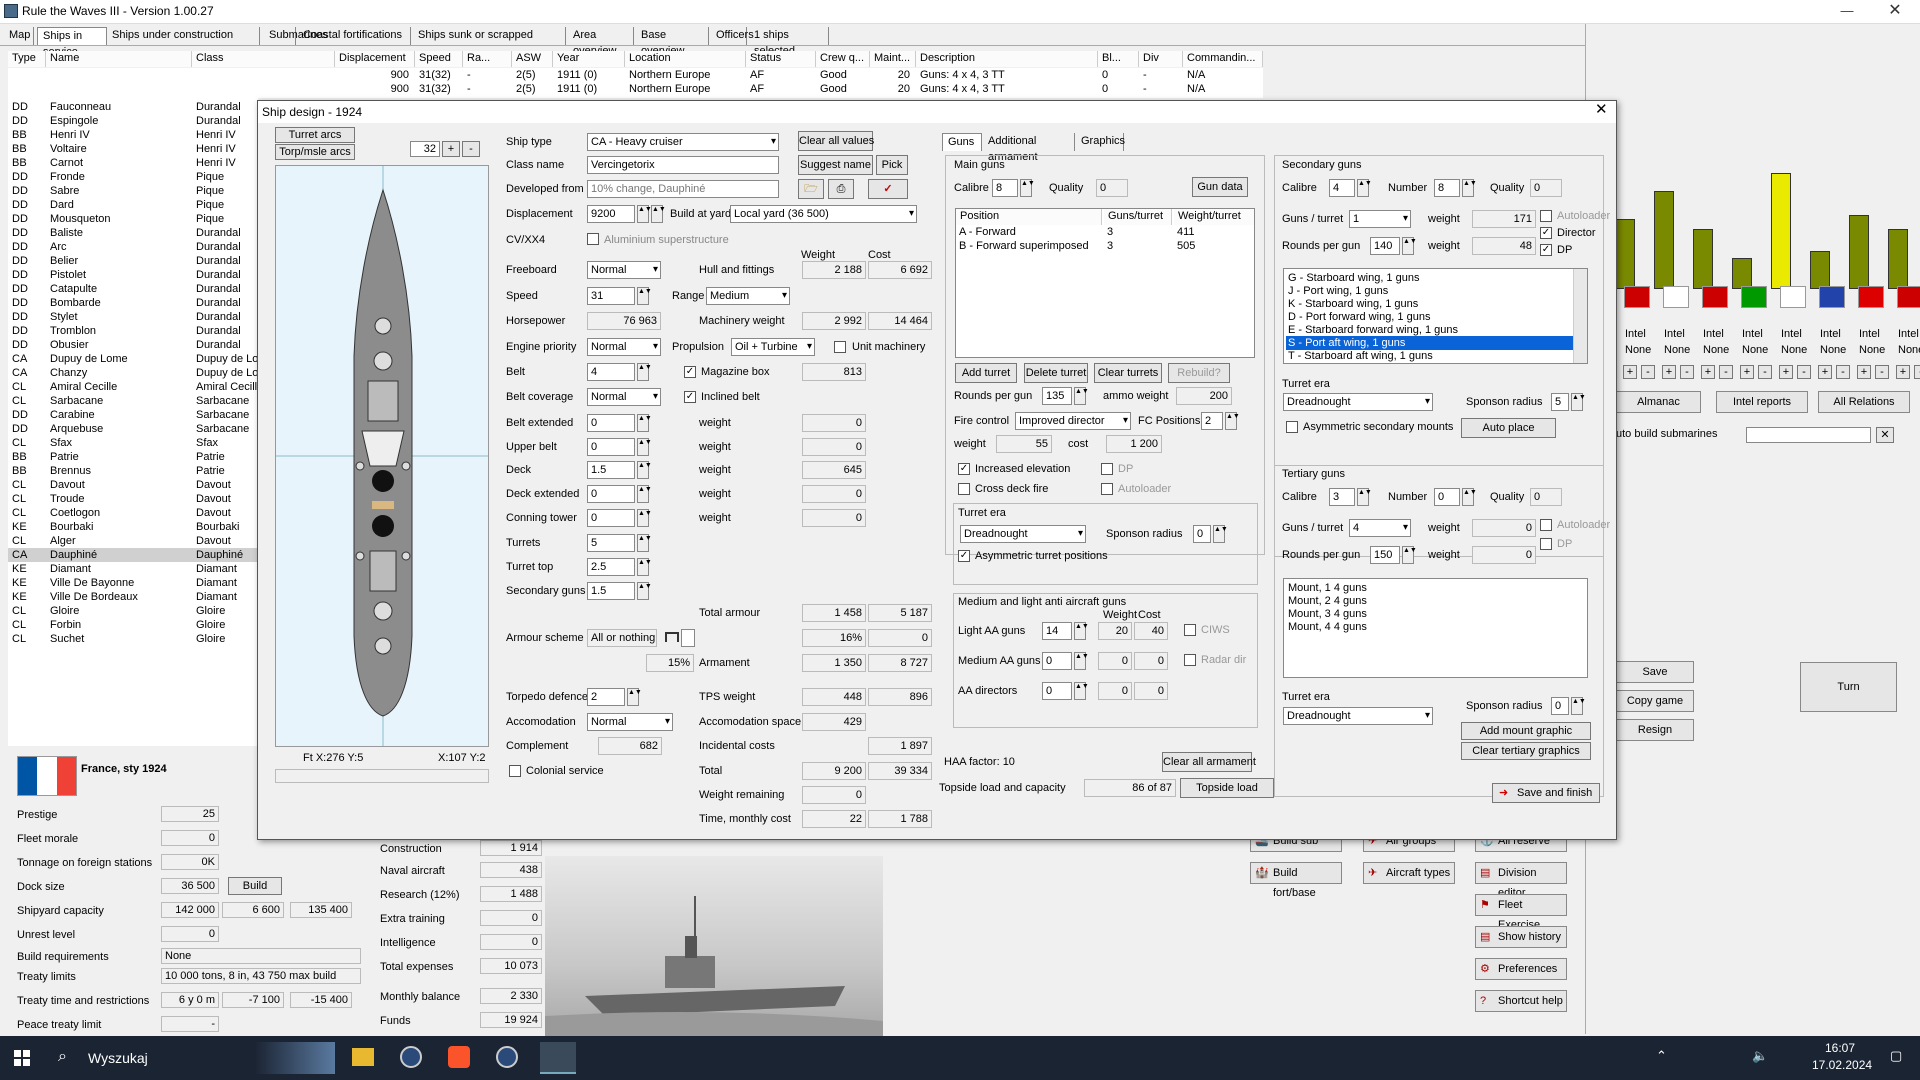  Describe the element at coordinates (133, 247) in the screenshot. I see `list-item: DD Arc Durandal` at that location.